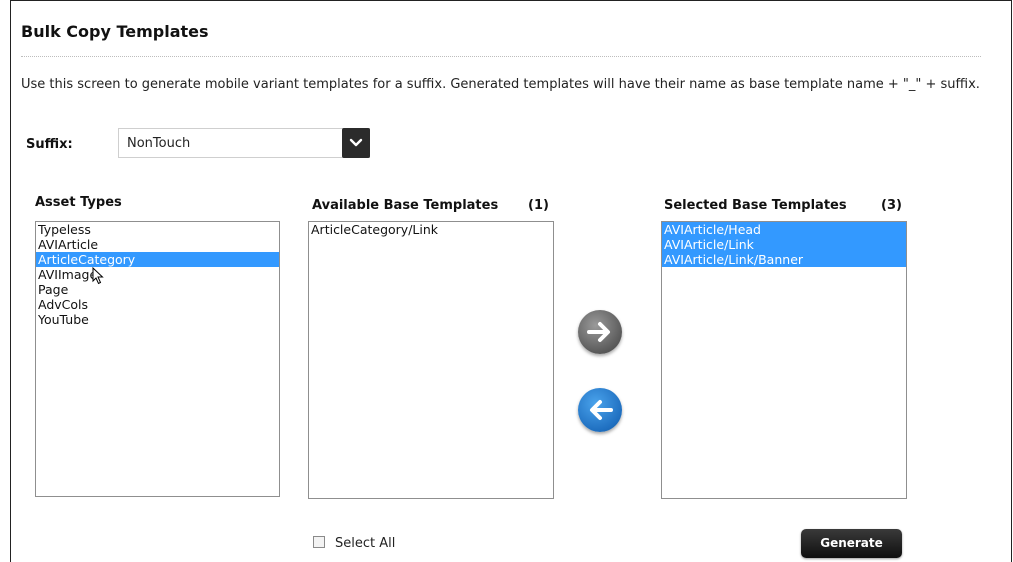 This screenshot has height=562, width=1013. I want to click on suffix-select: NonTouch, so click(244, 143).